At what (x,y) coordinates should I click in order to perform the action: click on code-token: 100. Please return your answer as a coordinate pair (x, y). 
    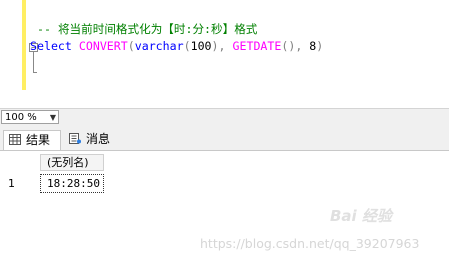
    Looking at the image, I should click on (201, 46).